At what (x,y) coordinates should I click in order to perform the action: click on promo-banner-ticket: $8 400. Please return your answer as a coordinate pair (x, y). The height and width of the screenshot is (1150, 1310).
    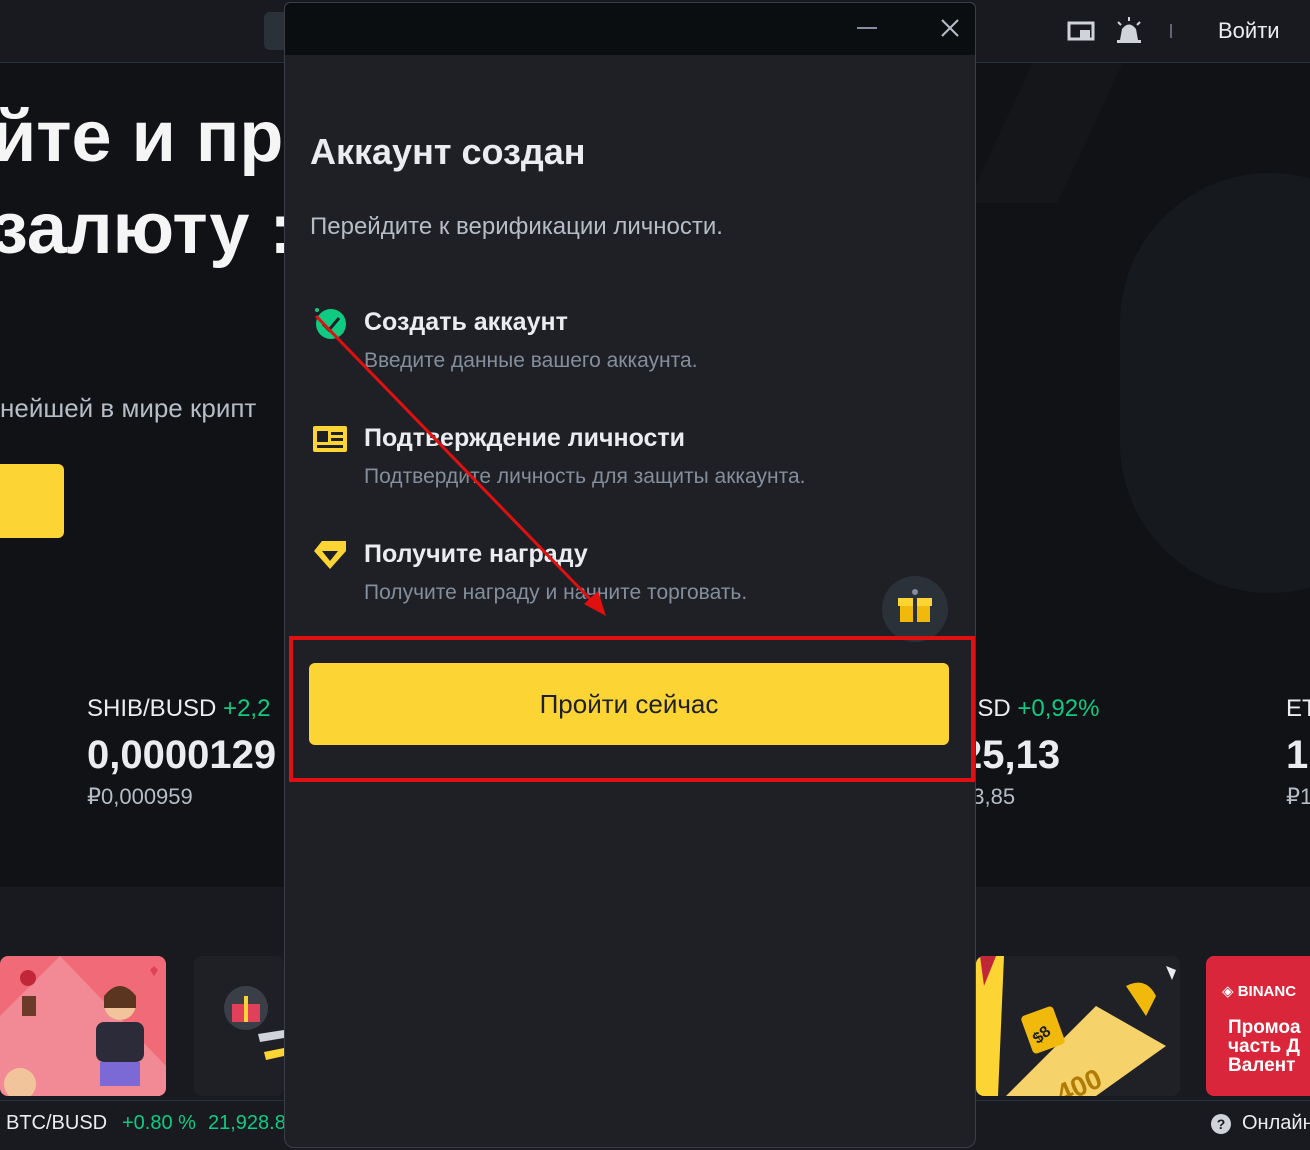
    Looking at the image, I should click on (1078, 1026).